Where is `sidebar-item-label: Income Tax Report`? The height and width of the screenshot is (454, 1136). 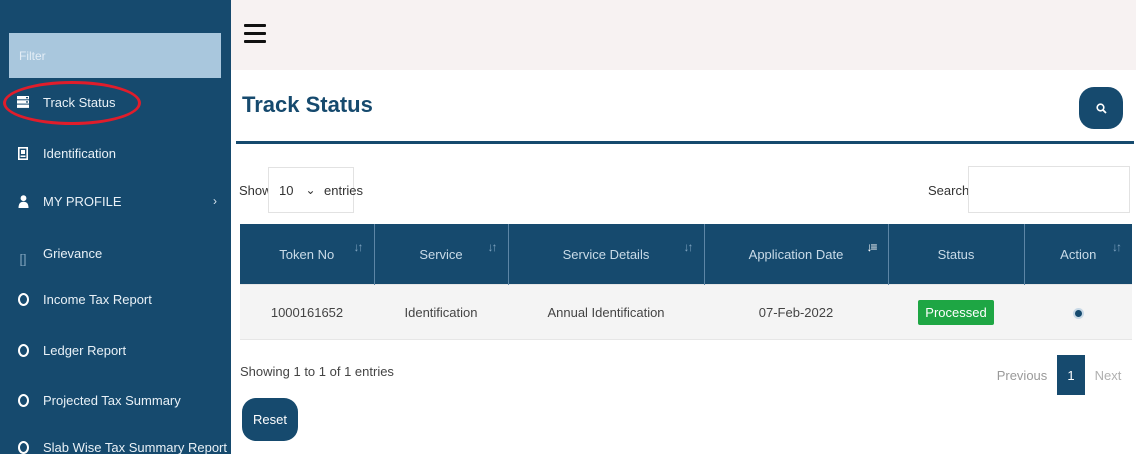 sidebar-item-label: Income Tax Report is located at coordinates (97, 299).